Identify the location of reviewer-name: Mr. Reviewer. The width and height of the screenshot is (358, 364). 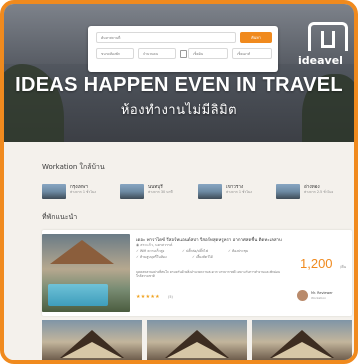
(322, 293).